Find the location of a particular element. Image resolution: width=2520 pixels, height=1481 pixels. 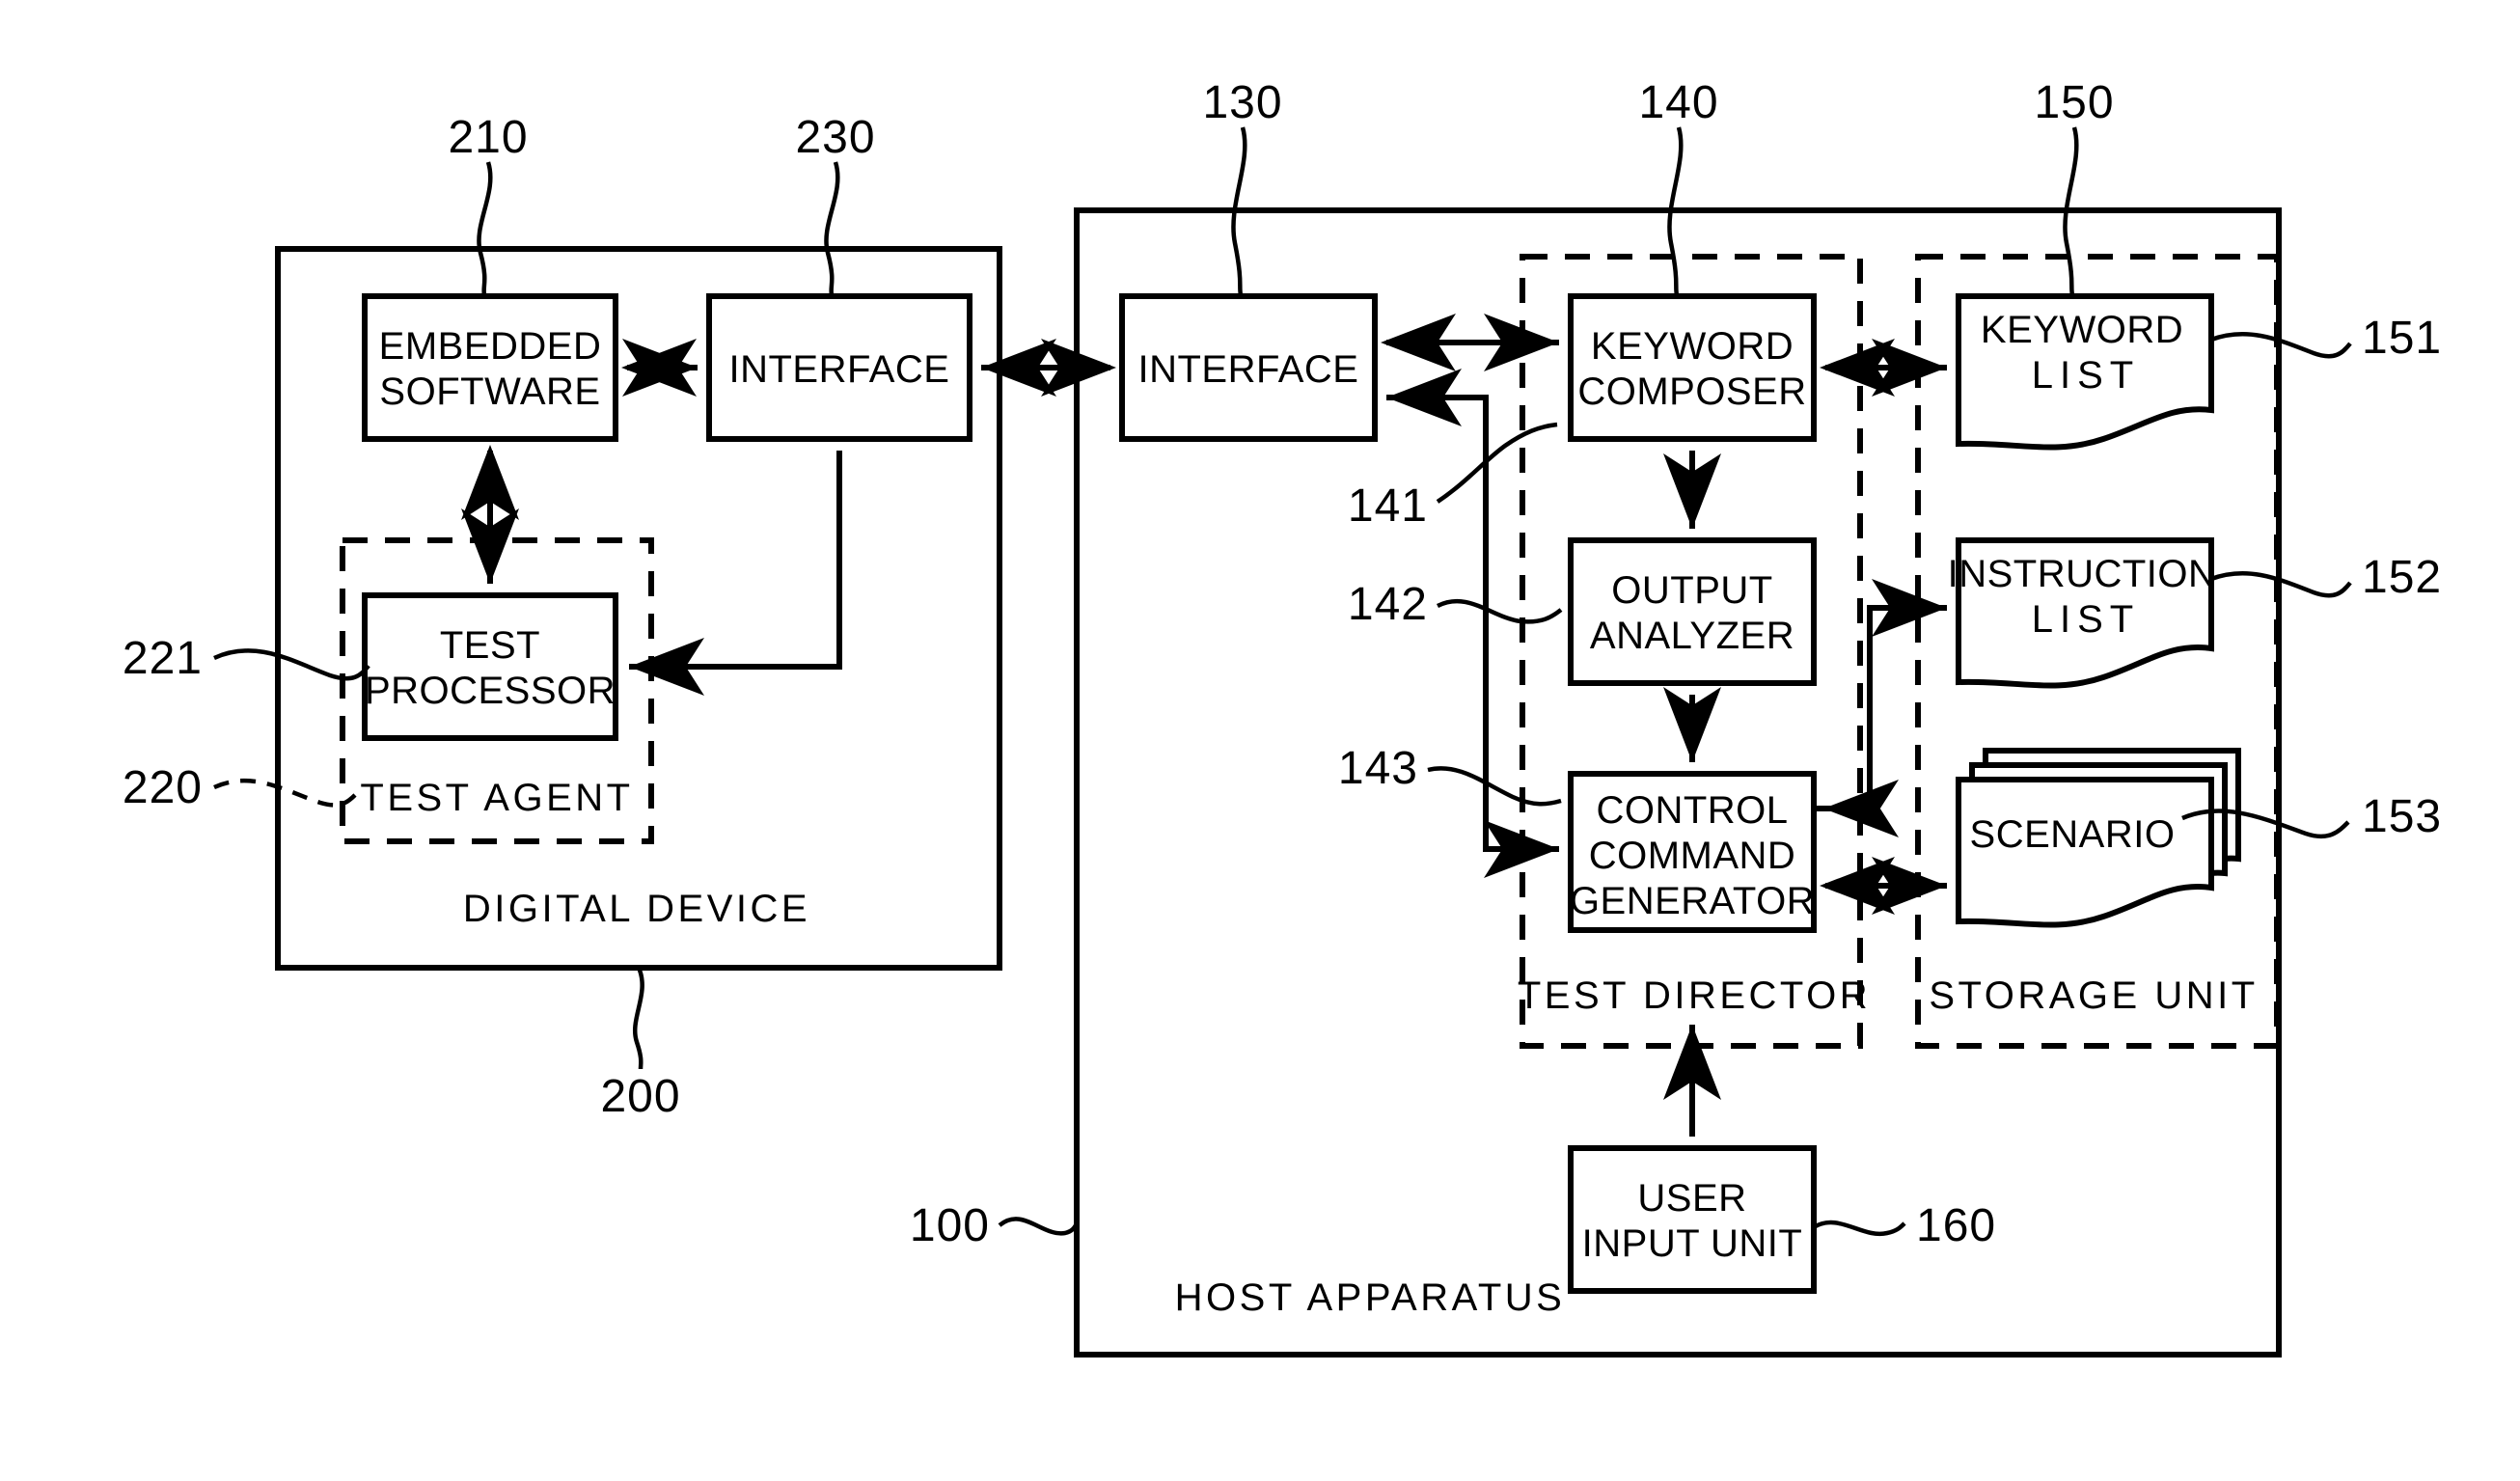

scenario-label: SCENARIO is located at coordinates (2073, 834).